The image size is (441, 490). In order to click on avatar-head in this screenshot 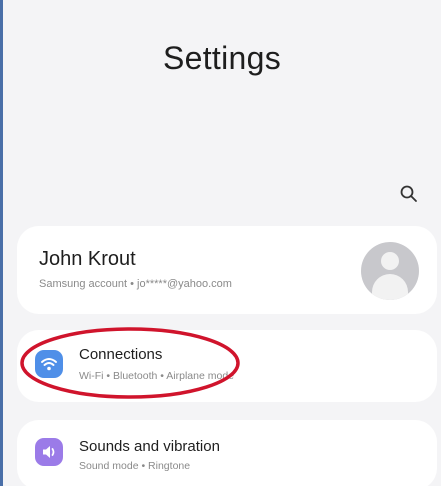, I will do `click(390, 261)`.